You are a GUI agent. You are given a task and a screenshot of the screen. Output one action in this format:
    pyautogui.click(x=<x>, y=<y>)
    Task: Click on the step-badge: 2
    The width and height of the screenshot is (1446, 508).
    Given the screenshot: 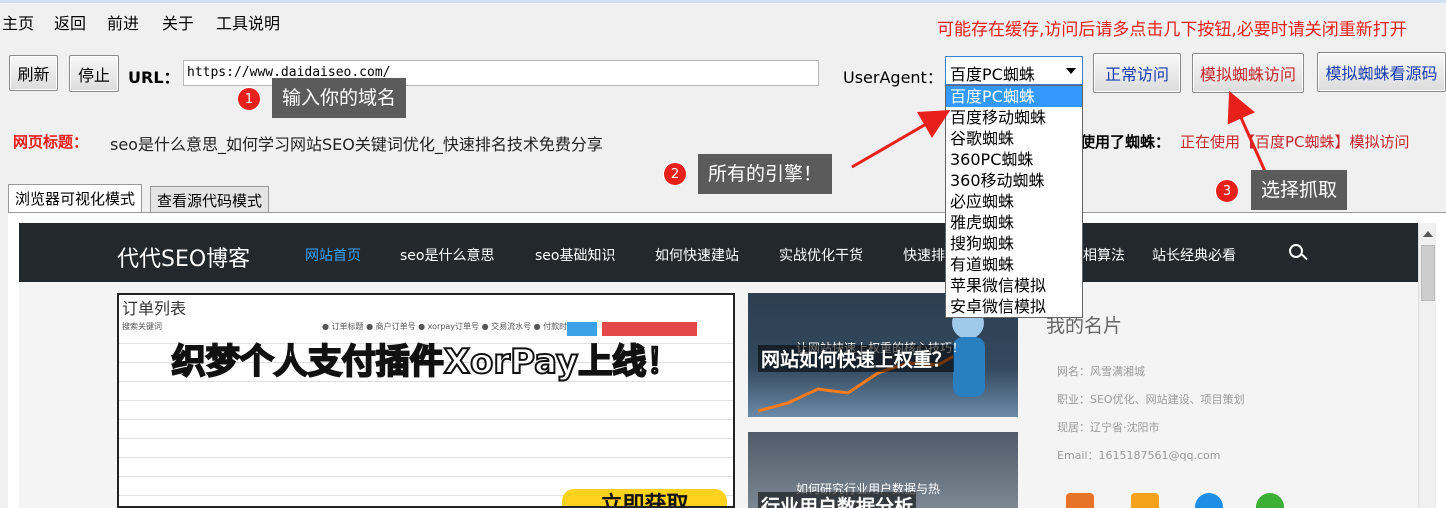 What is the action you would take?
    pyautogui.click(x=675, y=174)
    